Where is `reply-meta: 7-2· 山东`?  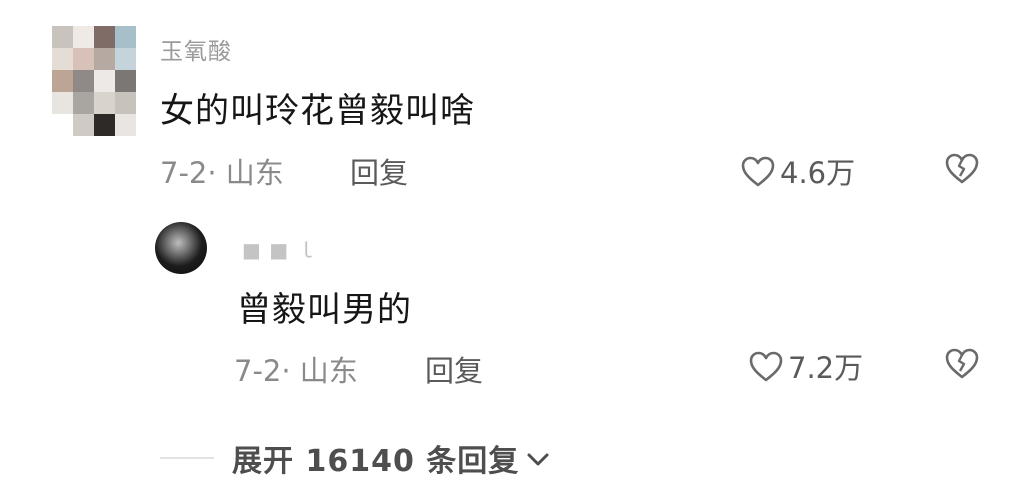 reply-meta: 7-2· 山东 is located at coordinates (296, 371).